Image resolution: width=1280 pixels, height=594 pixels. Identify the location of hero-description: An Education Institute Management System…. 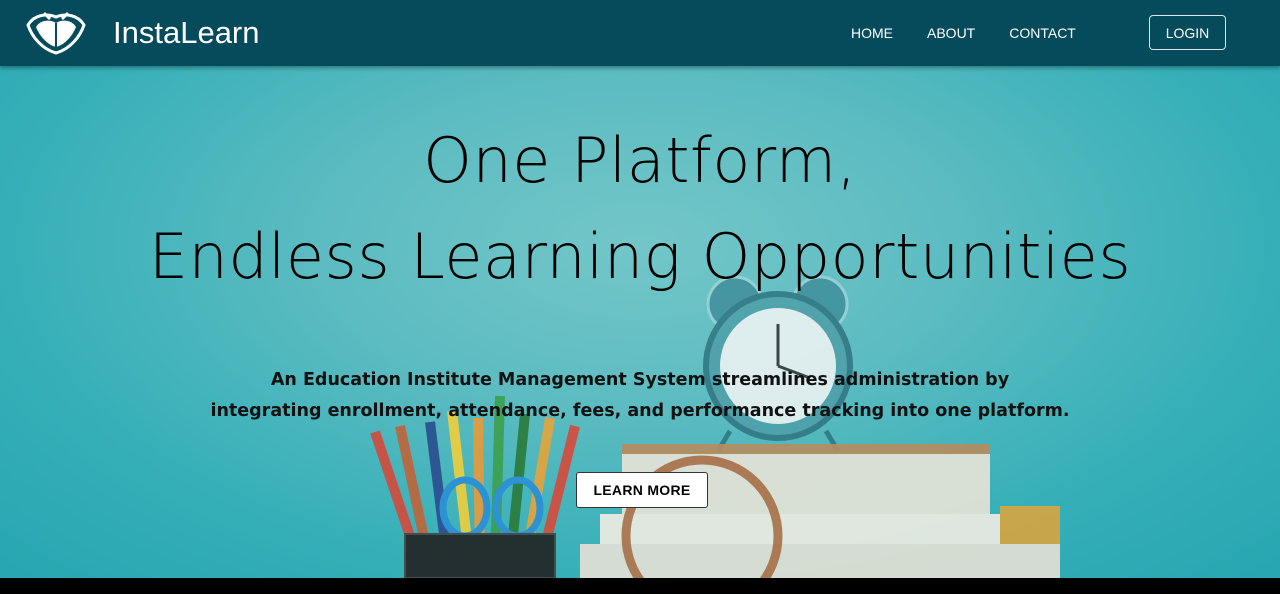
(640, 396).